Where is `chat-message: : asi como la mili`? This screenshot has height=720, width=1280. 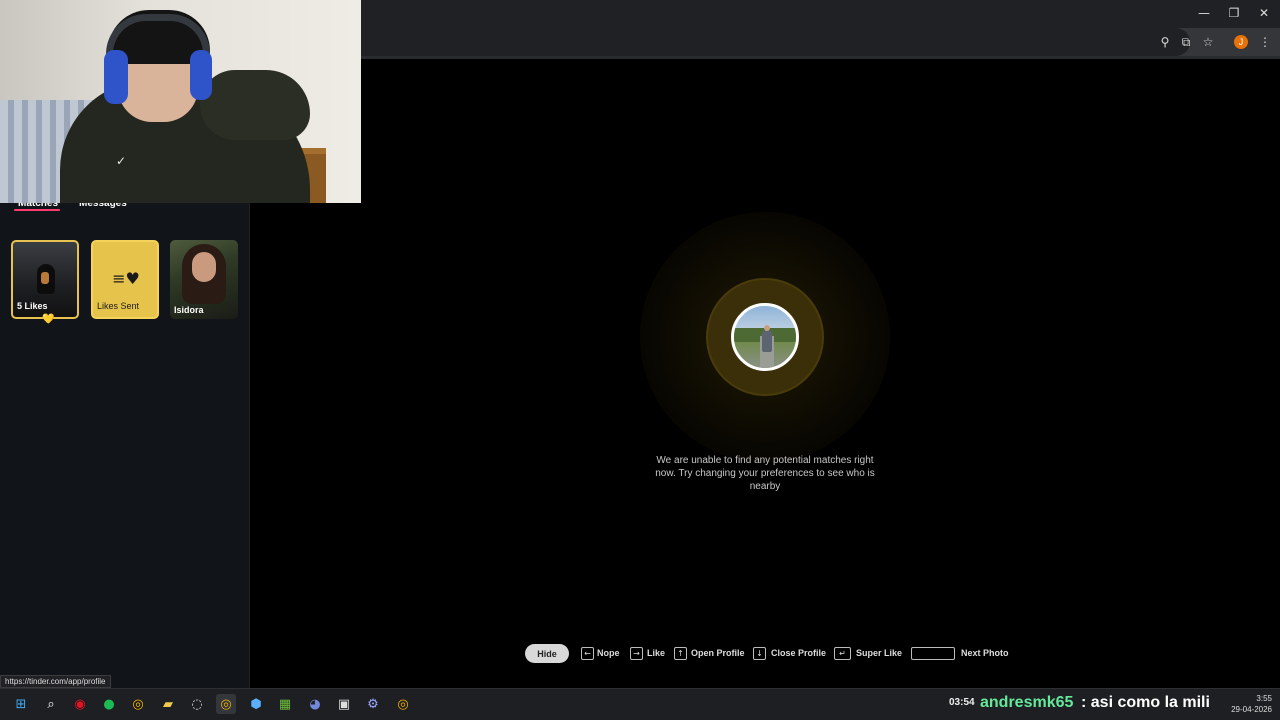 chat-message: : asi como la mili is located at coordinates (1145, 702).